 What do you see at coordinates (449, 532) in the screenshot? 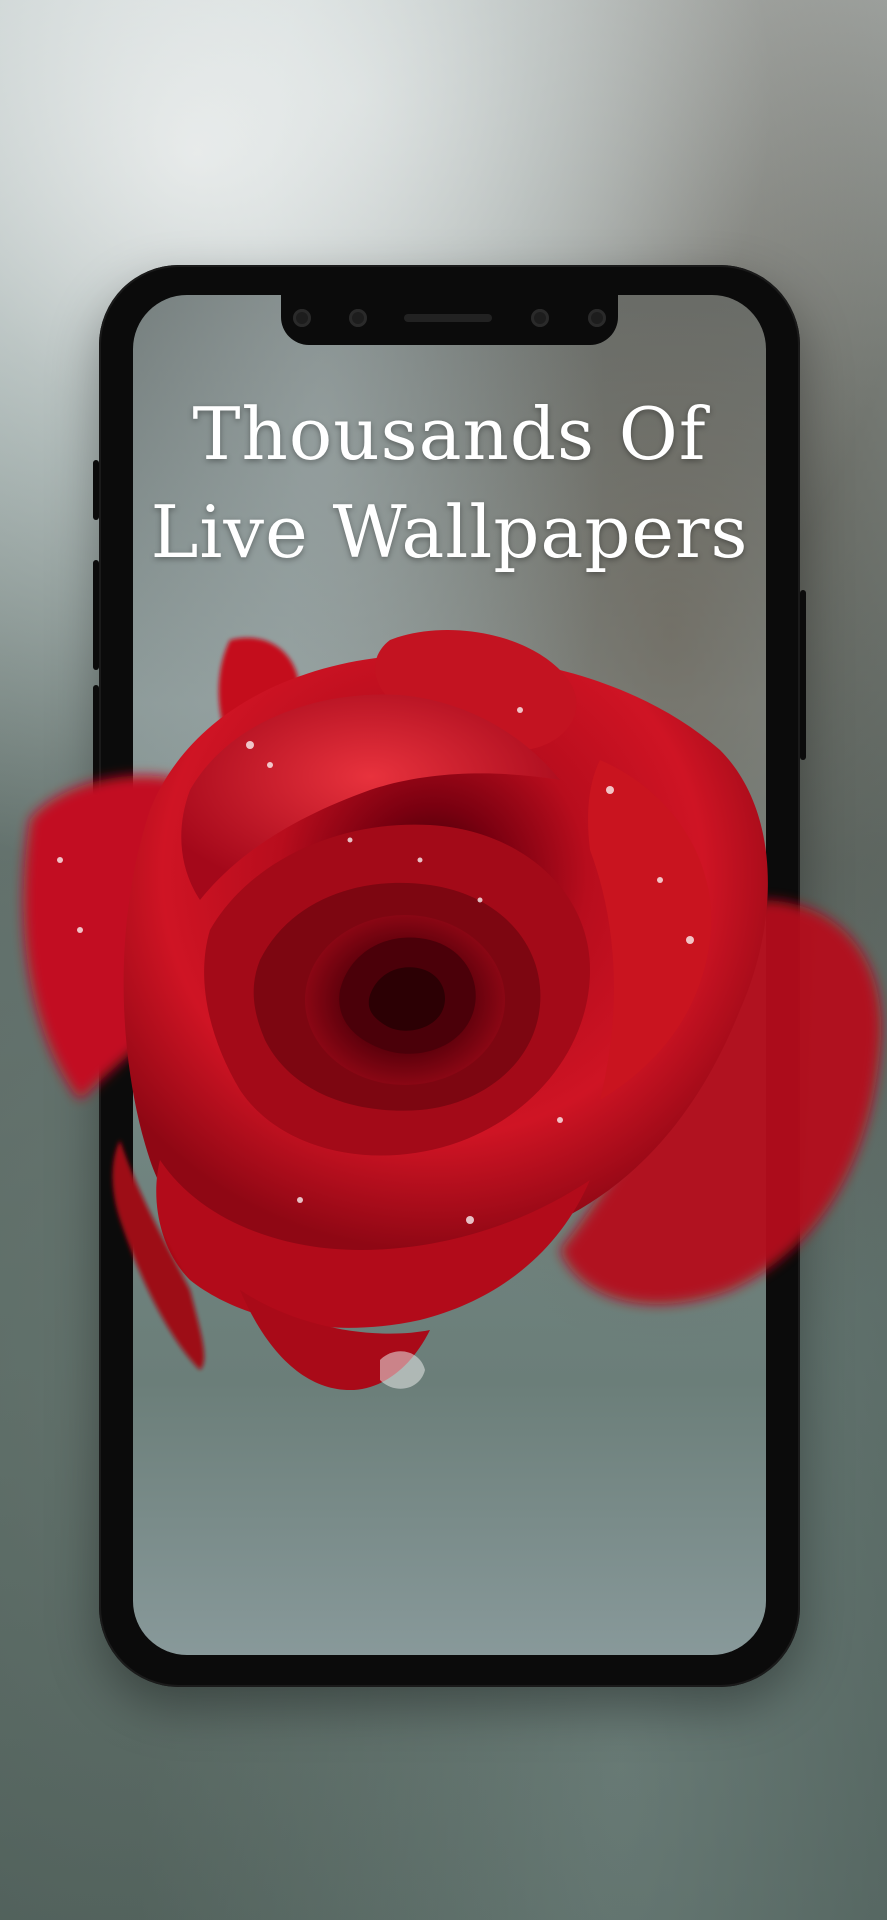
I see `headline-line-2: Live Wallpapers` at bounding box center [449, 532].